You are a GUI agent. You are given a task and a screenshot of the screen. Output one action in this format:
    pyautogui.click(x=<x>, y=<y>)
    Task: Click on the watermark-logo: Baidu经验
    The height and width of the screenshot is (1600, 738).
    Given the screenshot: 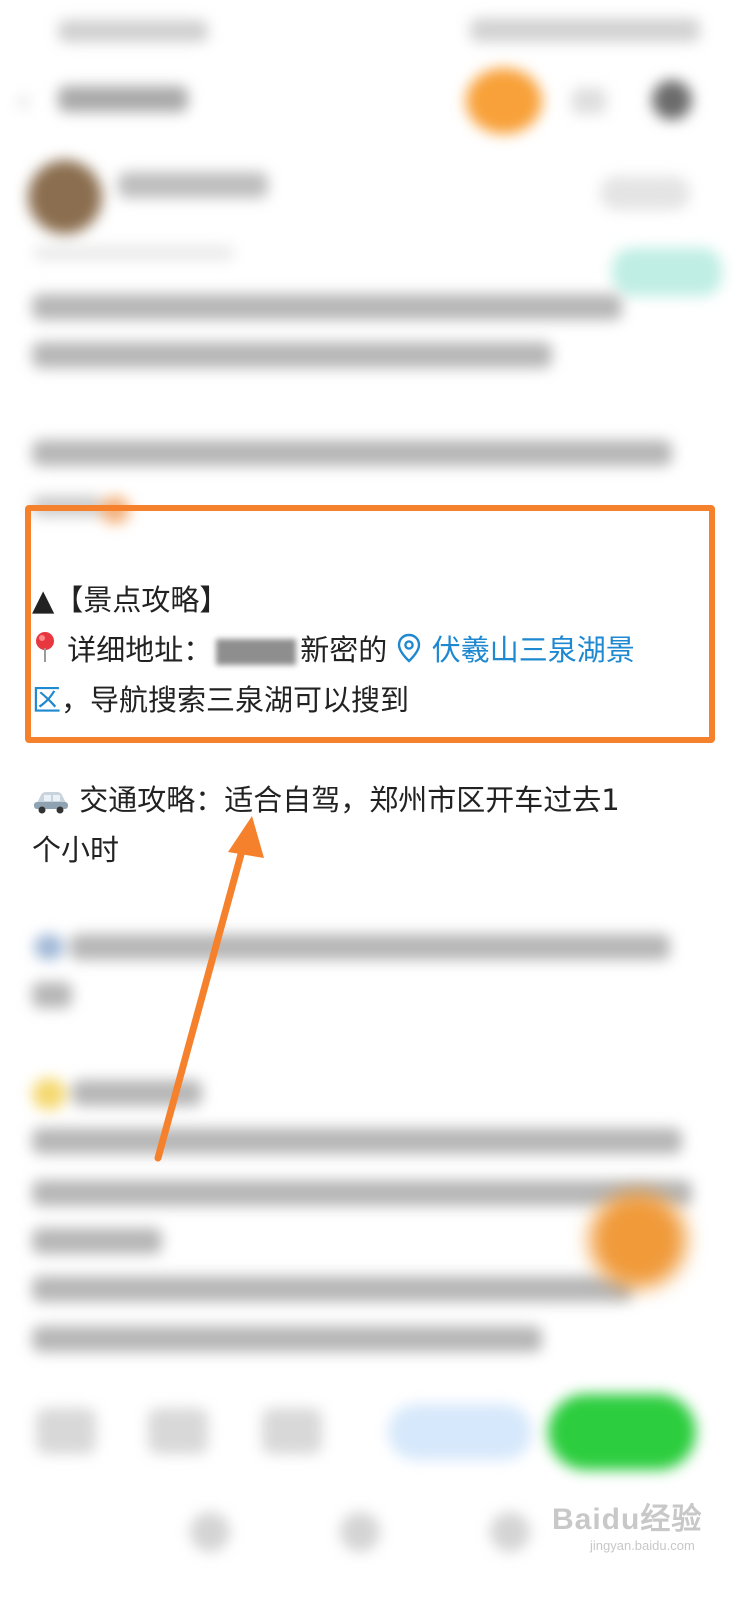 What is the action you would take?
    pyautogui.click(x=627, y=1519)
    